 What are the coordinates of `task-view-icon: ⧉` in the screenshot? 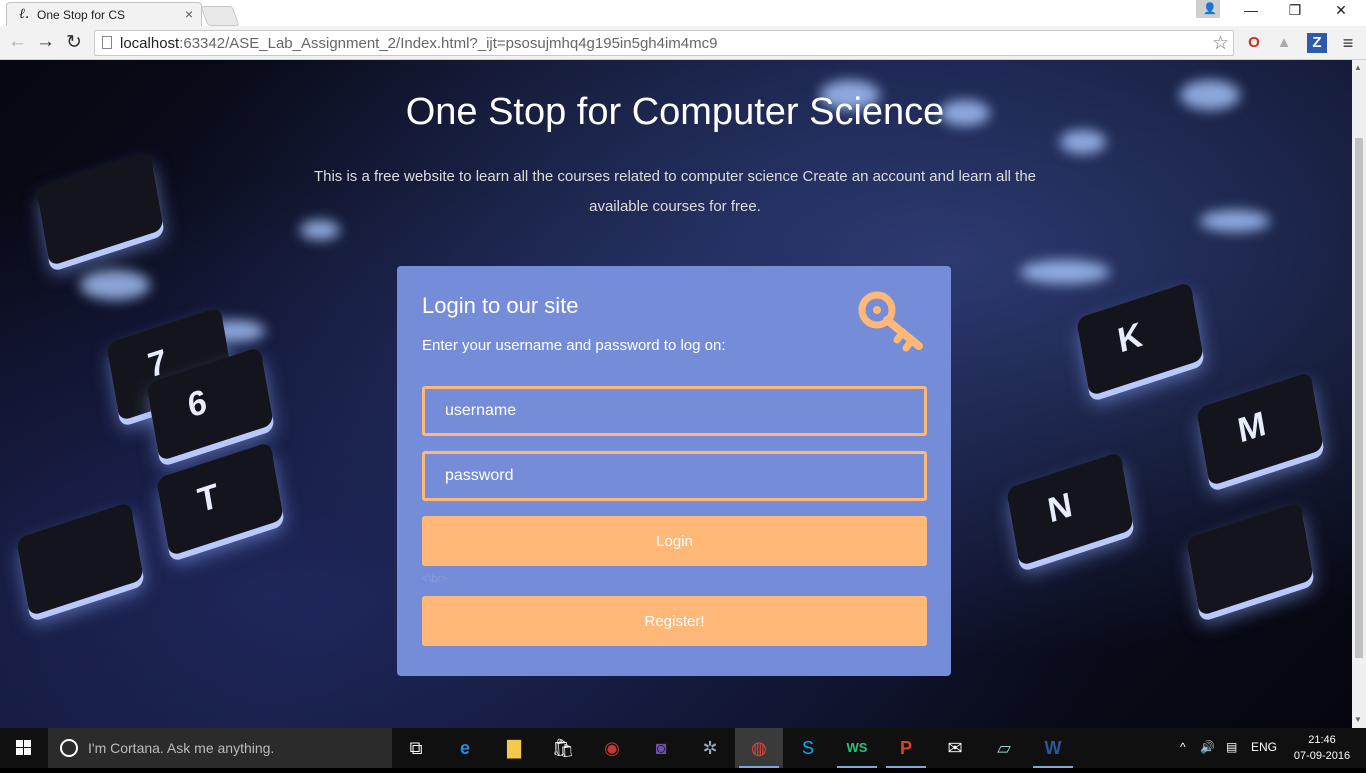 It's located at (416, 748).